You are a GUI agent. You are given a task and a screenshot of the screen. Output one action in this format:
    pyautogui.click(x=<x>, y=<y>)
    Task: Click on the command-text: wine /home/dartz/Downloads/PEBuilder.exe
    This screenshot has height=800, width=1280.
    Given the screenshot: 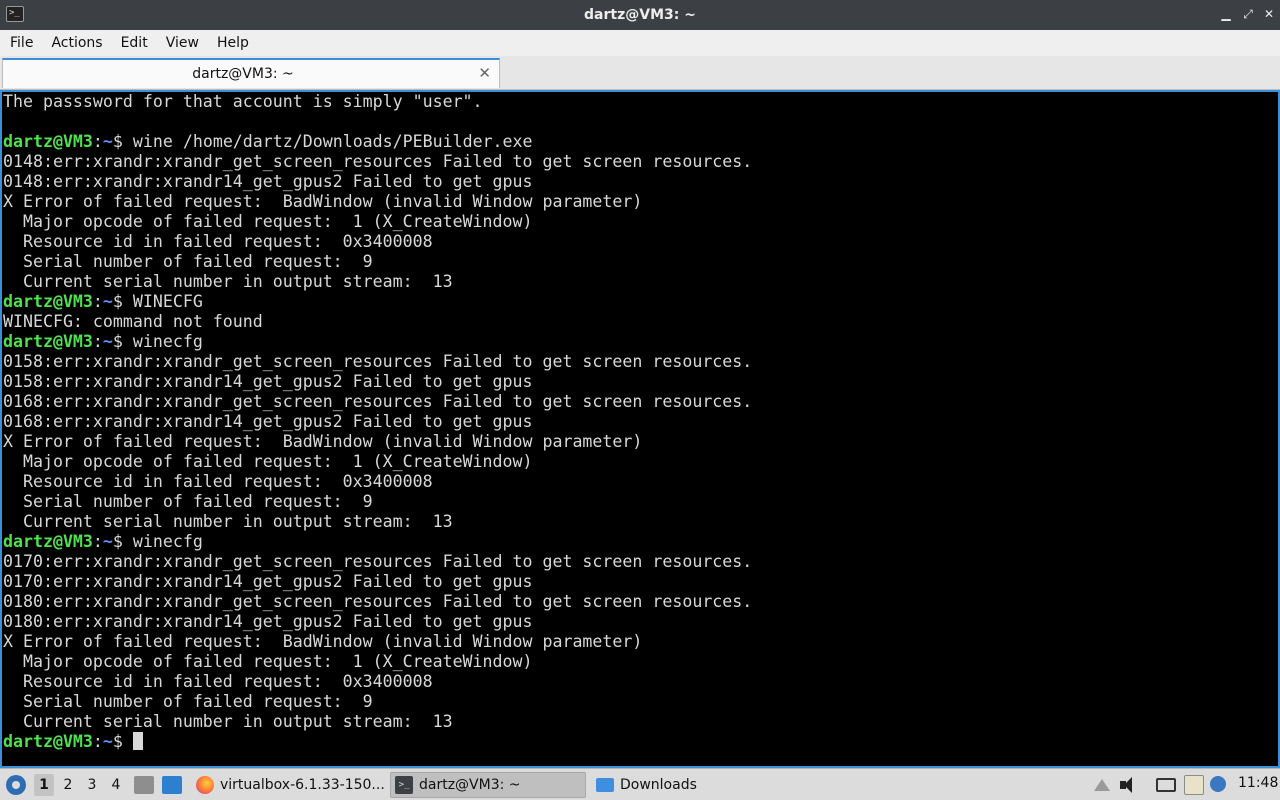 What is the action you would take?
    pyautogui.click(x=332, y=141)
    